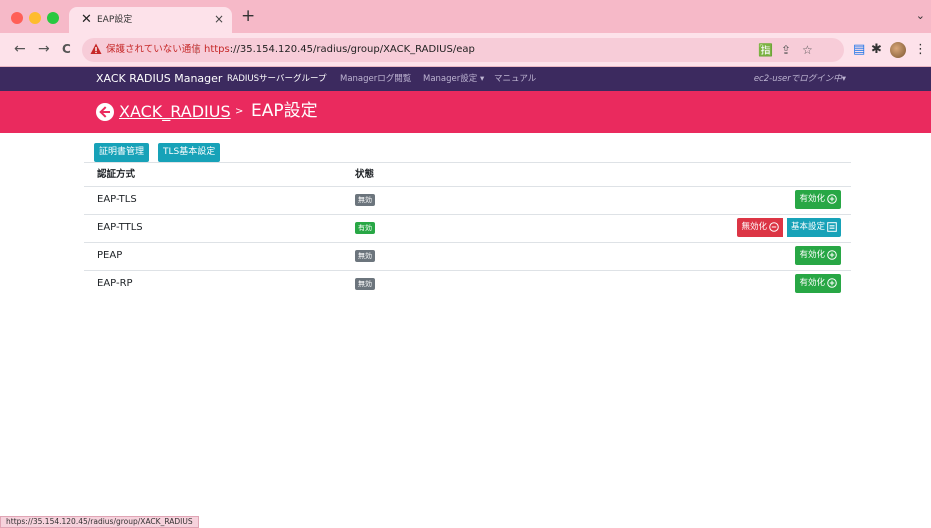 This screenshot has width=931, height=528. I want to click on window-close-dot, so click(17, 18).